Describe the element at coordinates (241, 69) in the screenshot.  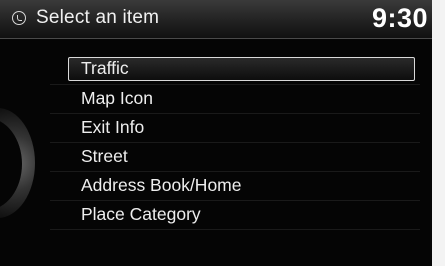
I see `menu-item-traffic: Traffic` at that location.